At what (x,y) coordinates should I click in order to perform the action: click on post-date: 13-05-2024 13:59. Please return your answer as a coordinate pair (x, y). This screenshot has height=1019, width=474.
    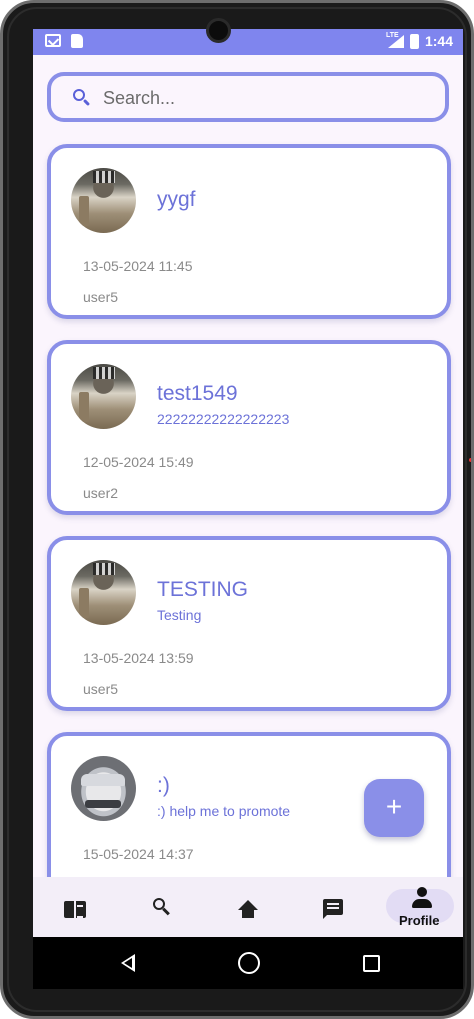
    Looking at the image, I should click on (138, 658).